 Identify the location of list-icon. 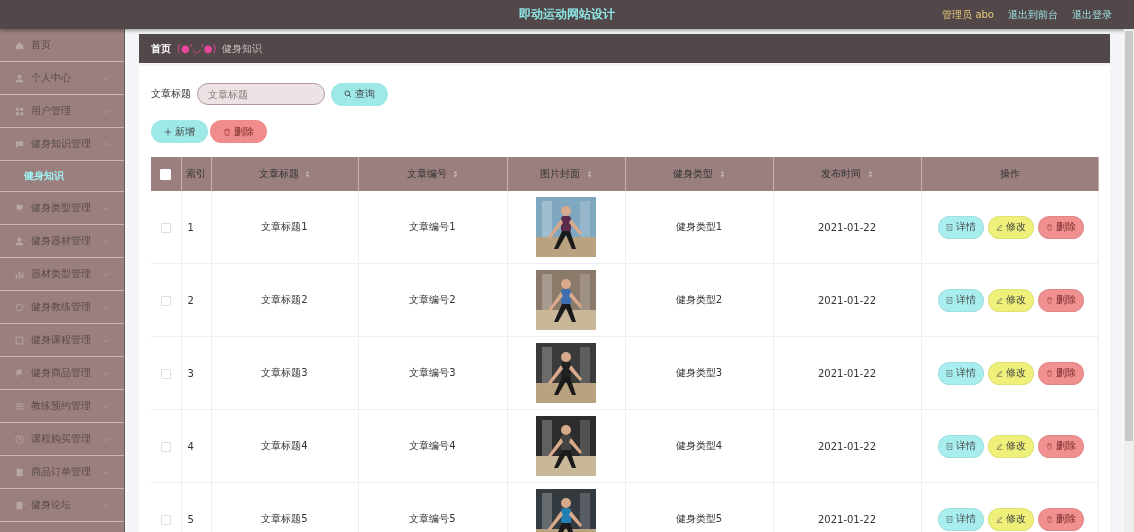
(19, 406).